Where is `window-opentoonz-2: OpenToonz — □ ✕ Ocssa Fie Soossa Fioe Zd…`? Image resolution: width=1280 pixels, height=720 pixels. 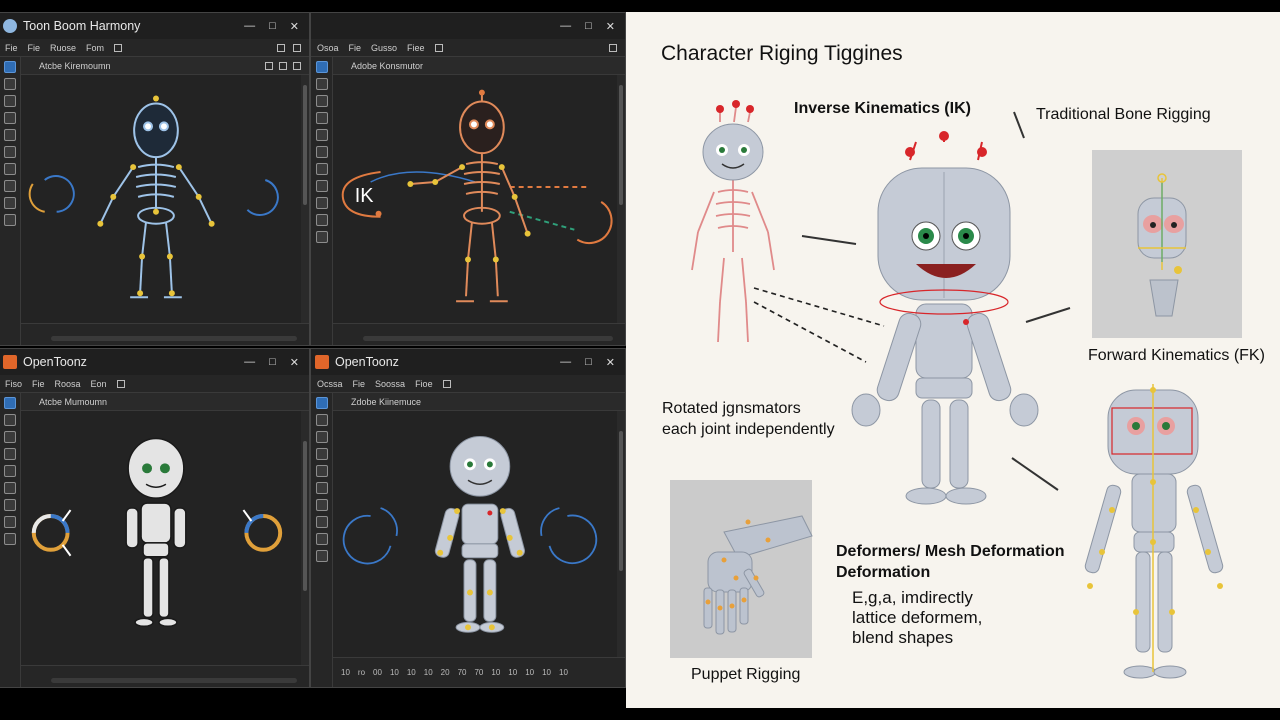
window-opentoonz-2: OpenToonz — □ ✕ Ocssa Fie Soossa Fioe Zd… is located at coordinates (468, 518).